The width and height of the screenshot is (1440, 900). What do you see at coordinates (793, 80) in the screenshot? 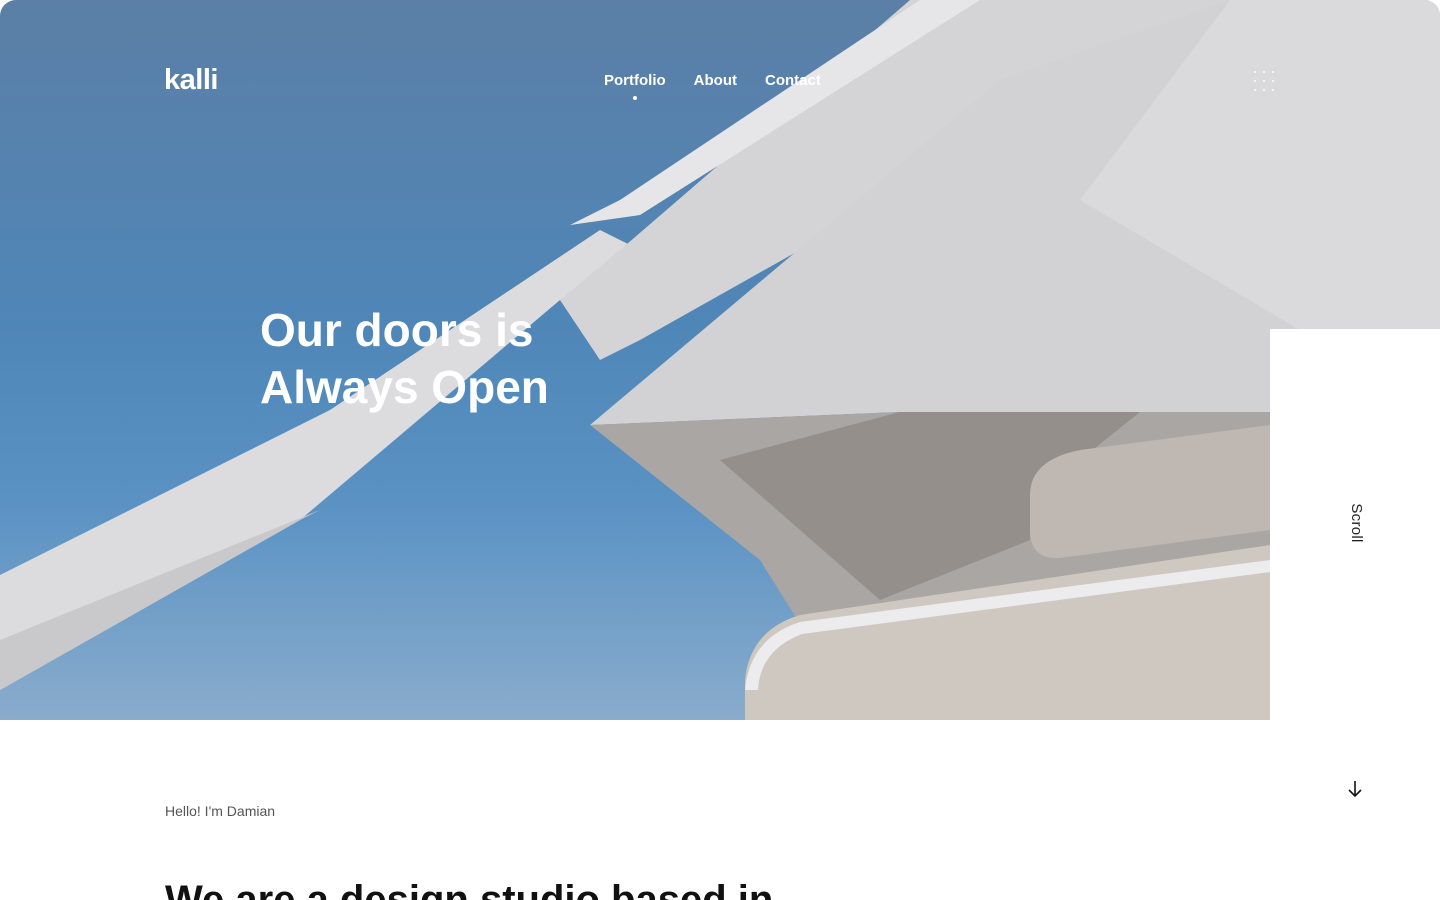
I see `nav-contact: Contact` at bounding box center [793, 80].